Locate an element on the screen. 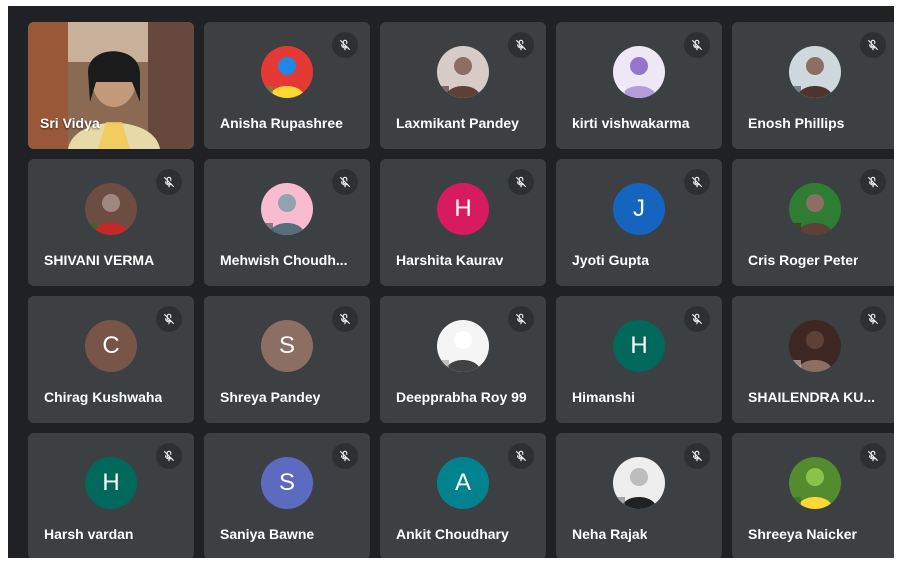 The width and height of the screenshot is (901, 564). participant-tile: Shreeya Naicker is located at coordinates (813, 495).